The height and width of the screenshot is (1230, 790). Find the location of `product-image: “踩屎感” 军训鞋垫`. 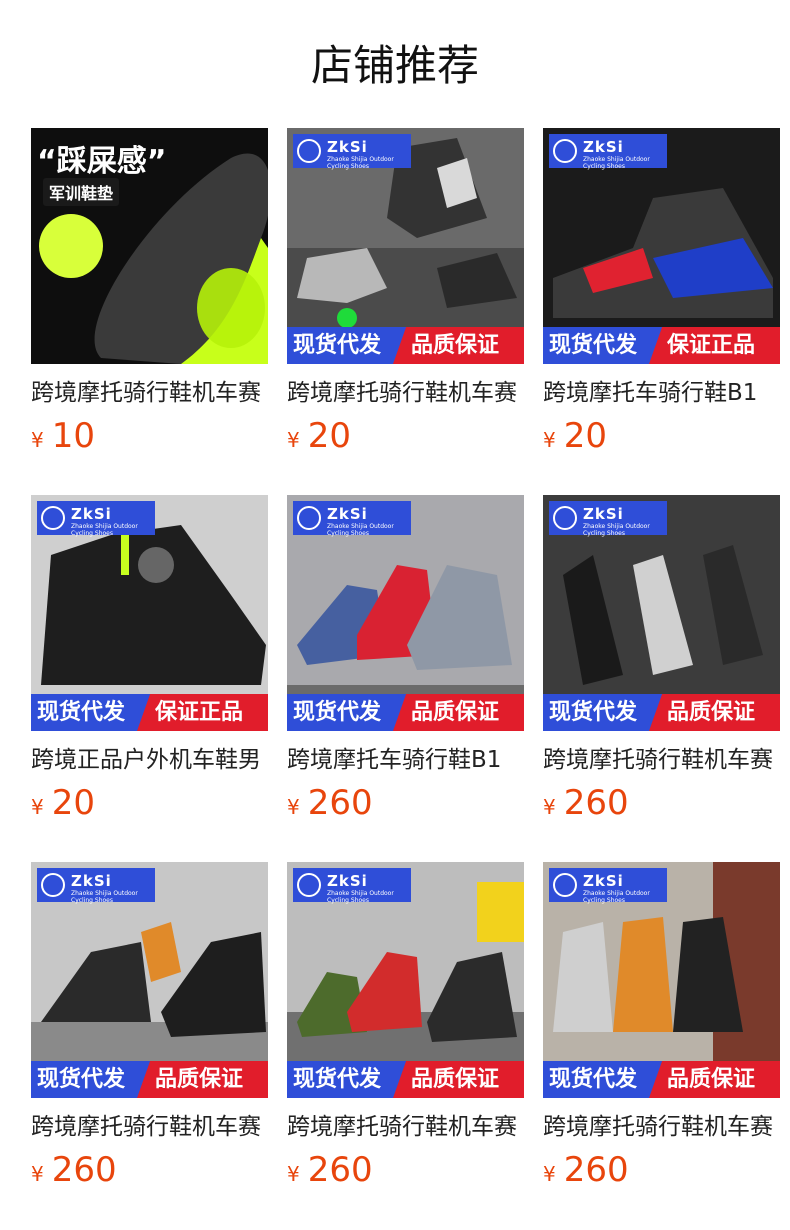

product-image: “踩屎感” 军训鞋垫 is located at coordinates (149, 246).